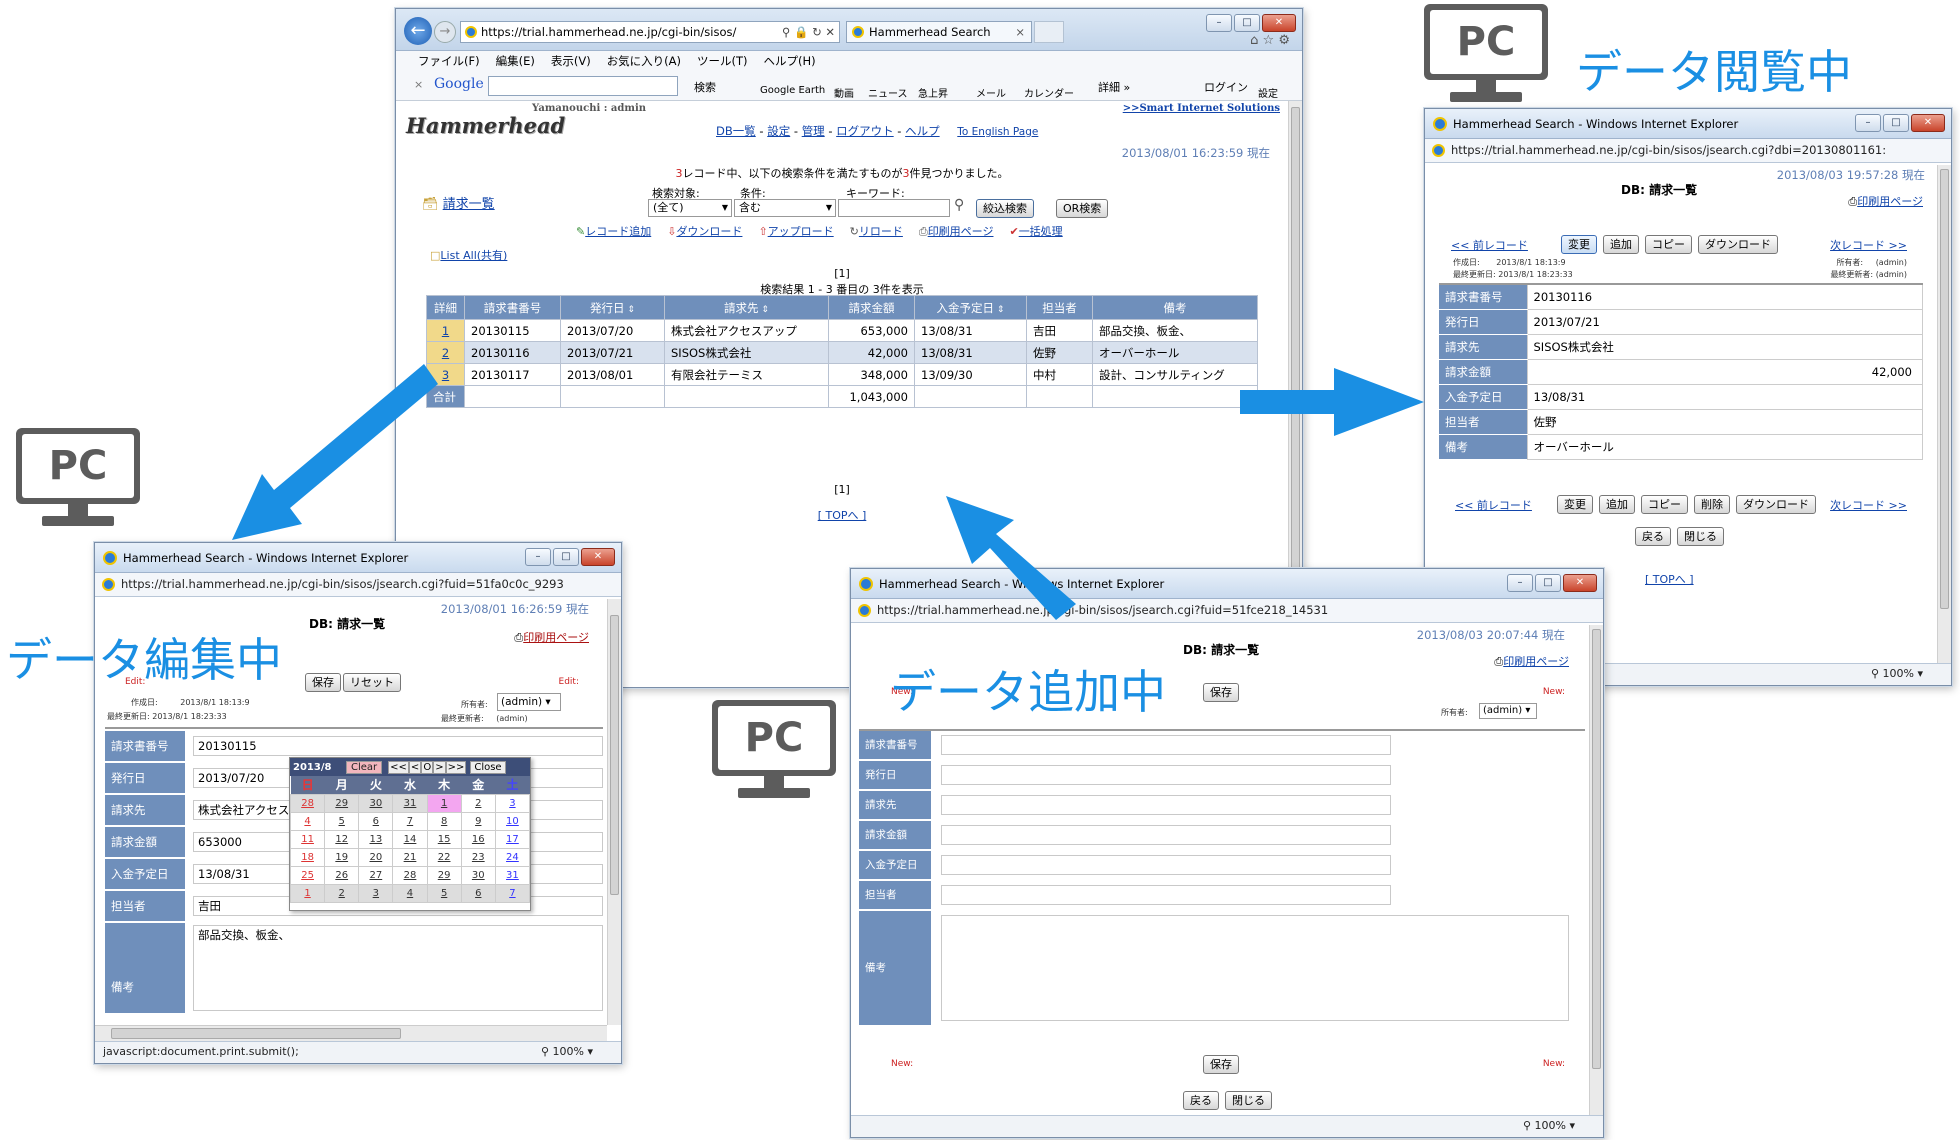 The width and height of the screenshot is (1960, 1140). Describe the element at coordinates (427, 767) in the screenshot. I see `calendar-today: O` at that location.